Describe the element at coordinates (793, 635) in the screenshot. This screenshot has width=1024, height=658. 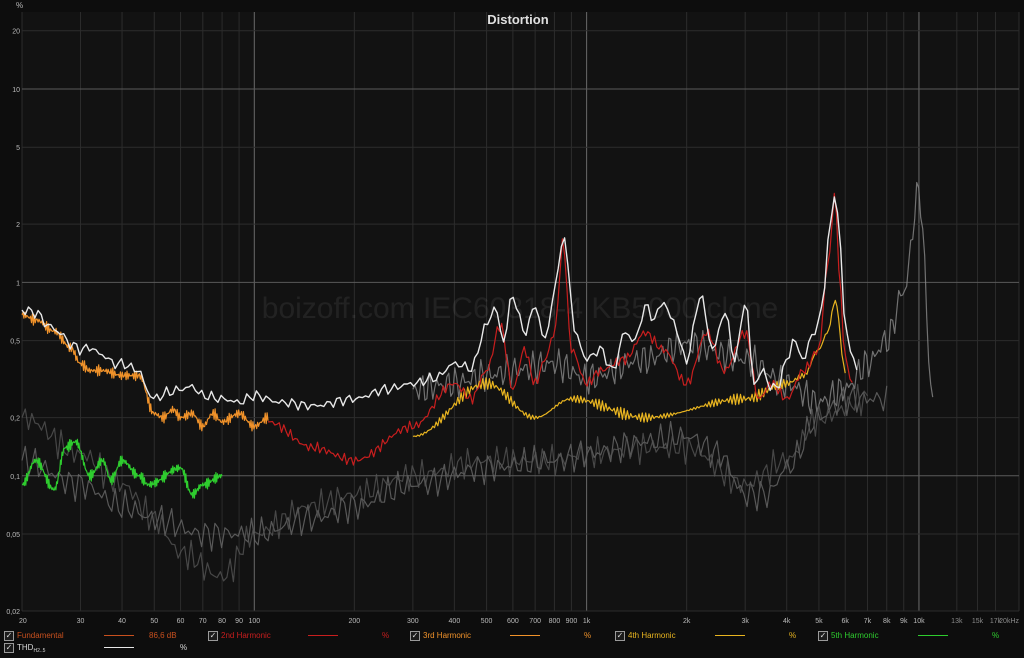
I see `legend-unit-h4: %` at that location.